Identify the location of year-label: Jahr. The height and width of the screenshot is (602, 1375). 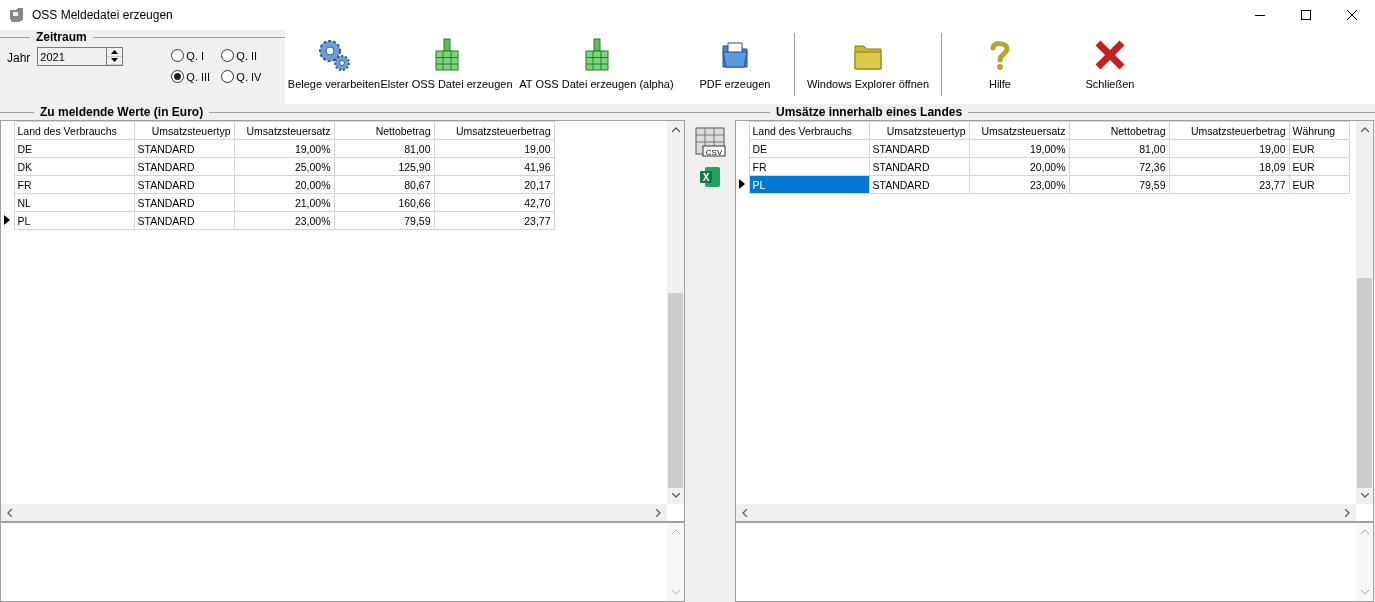
(19, 59).